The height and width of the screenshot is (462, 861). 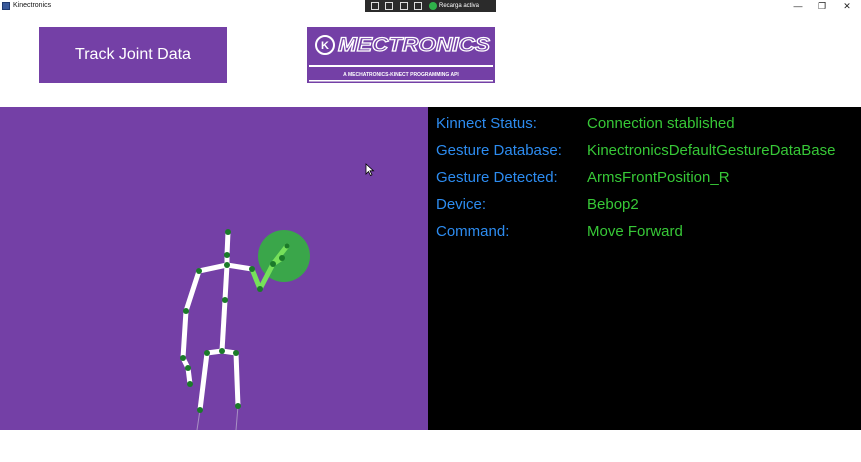 What do you see at coordinates (847, 6) in the screenshot?
I see `close-button: ✕` at bounding box center [847, 6].